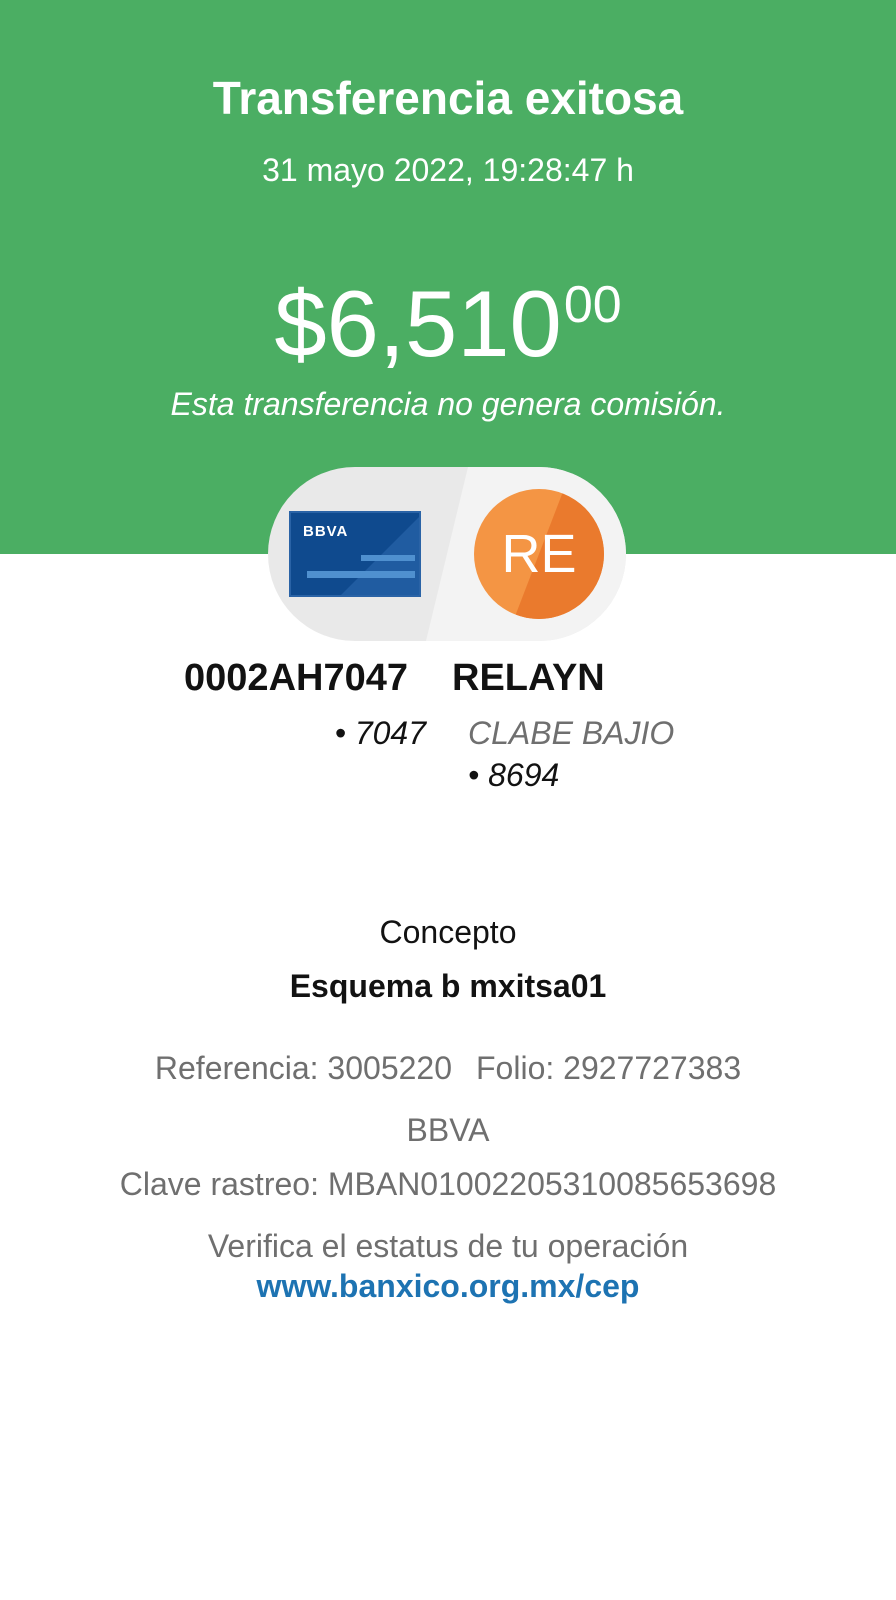 This screenshot has width=896, height=1600. I want to click on source-account-name: 0002AH7047, so click(296, 678).